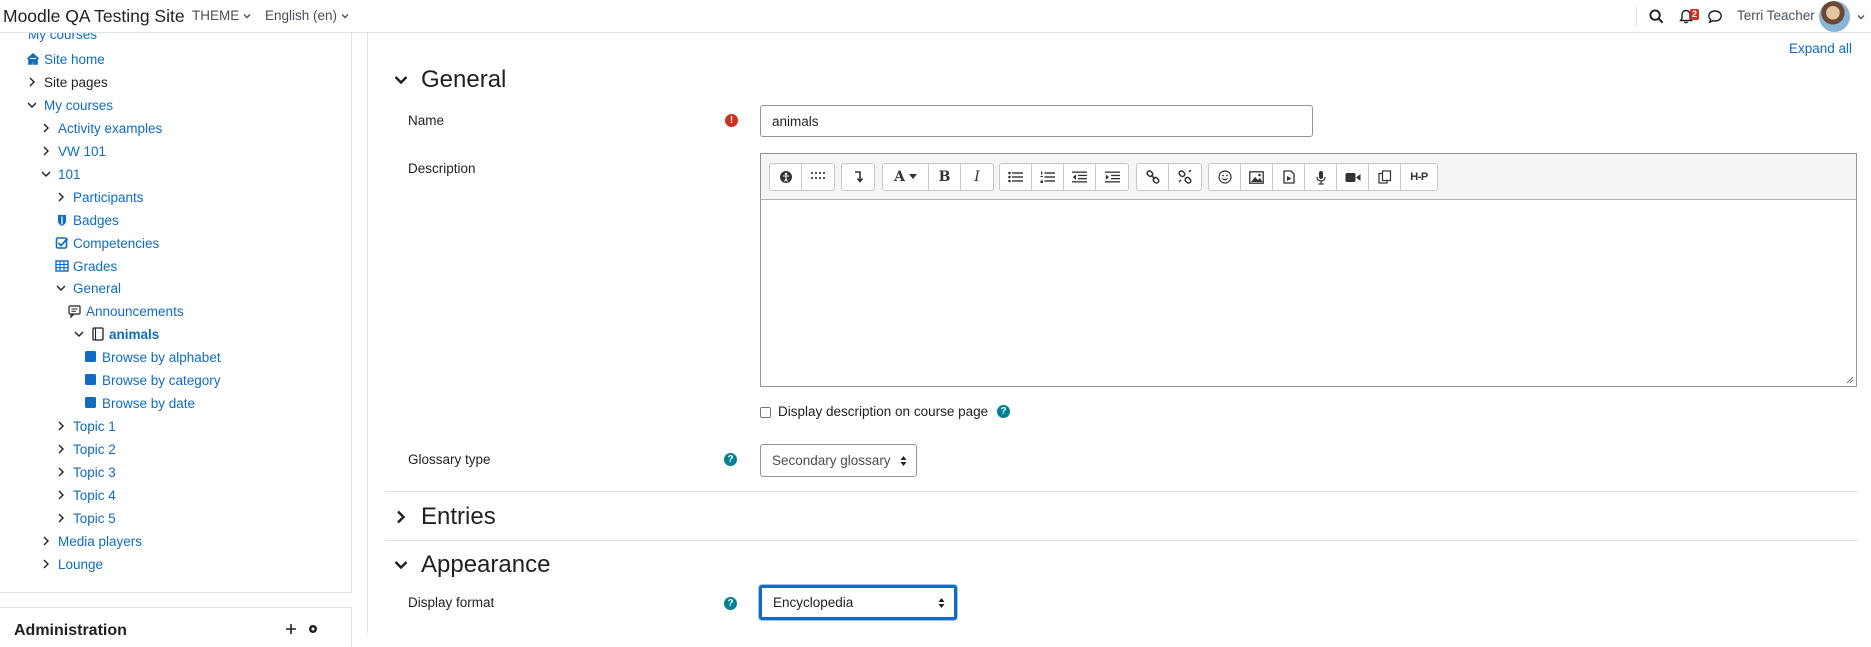 This screenshot has height=647, width=1871. I want to click on show-more-buttons, so click(818, 177).